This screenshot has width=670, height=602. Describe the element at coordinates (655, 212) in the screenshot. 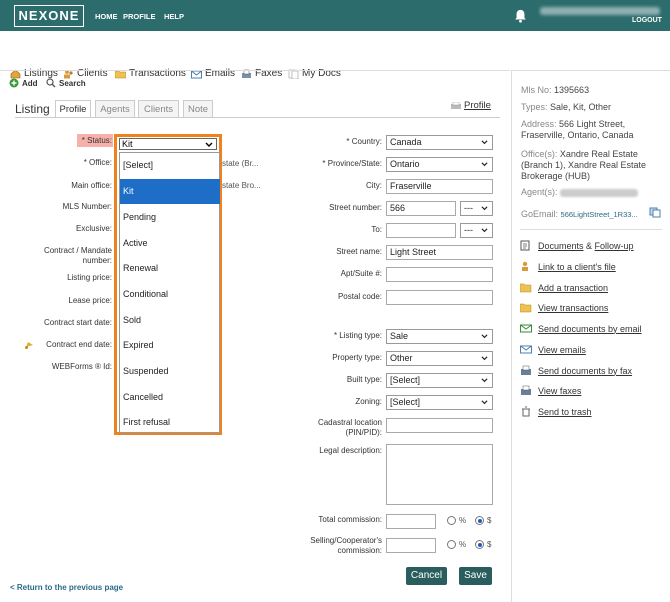

I see `copy-icon` at that location.